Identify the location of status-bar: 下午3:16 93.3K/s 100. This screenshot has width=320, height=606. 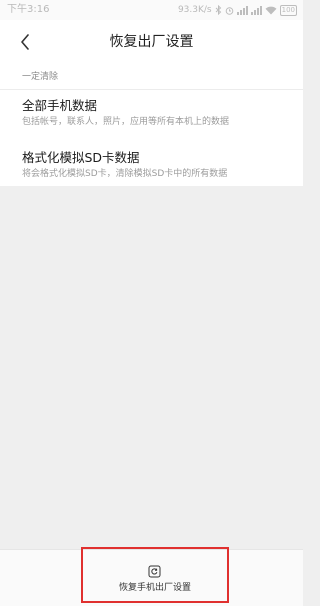
(151, 10).